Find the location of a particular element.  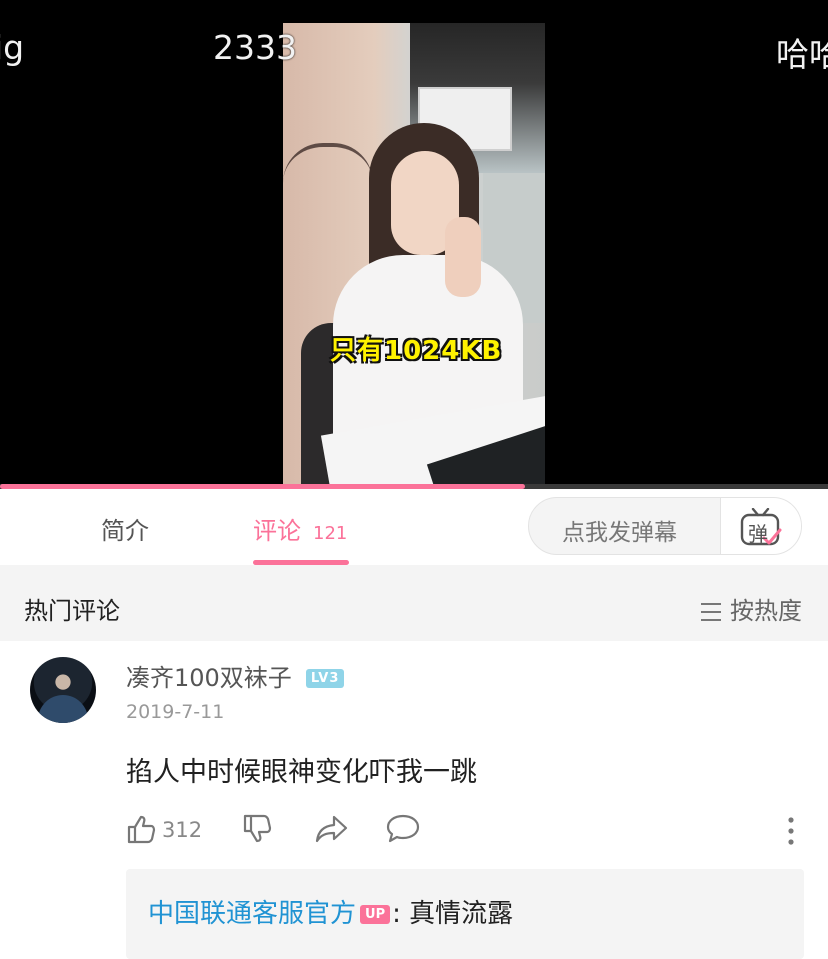

comment-date: 2019-7-11 is located at coordinates (175, 712).